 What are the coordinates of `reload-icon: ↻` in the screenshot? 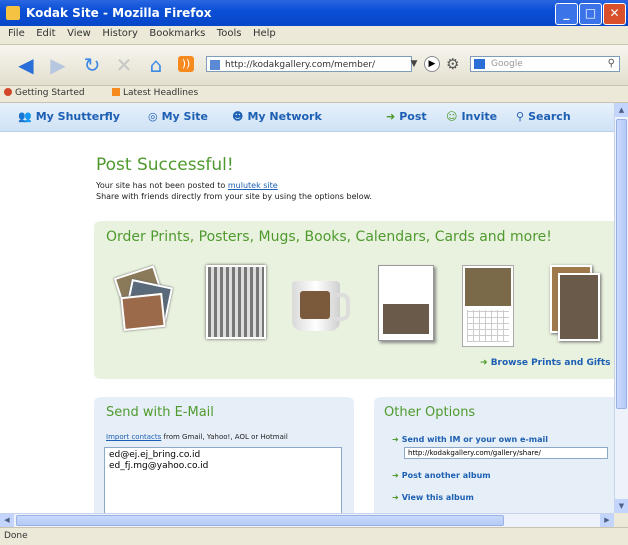 It's located at (92, 65).